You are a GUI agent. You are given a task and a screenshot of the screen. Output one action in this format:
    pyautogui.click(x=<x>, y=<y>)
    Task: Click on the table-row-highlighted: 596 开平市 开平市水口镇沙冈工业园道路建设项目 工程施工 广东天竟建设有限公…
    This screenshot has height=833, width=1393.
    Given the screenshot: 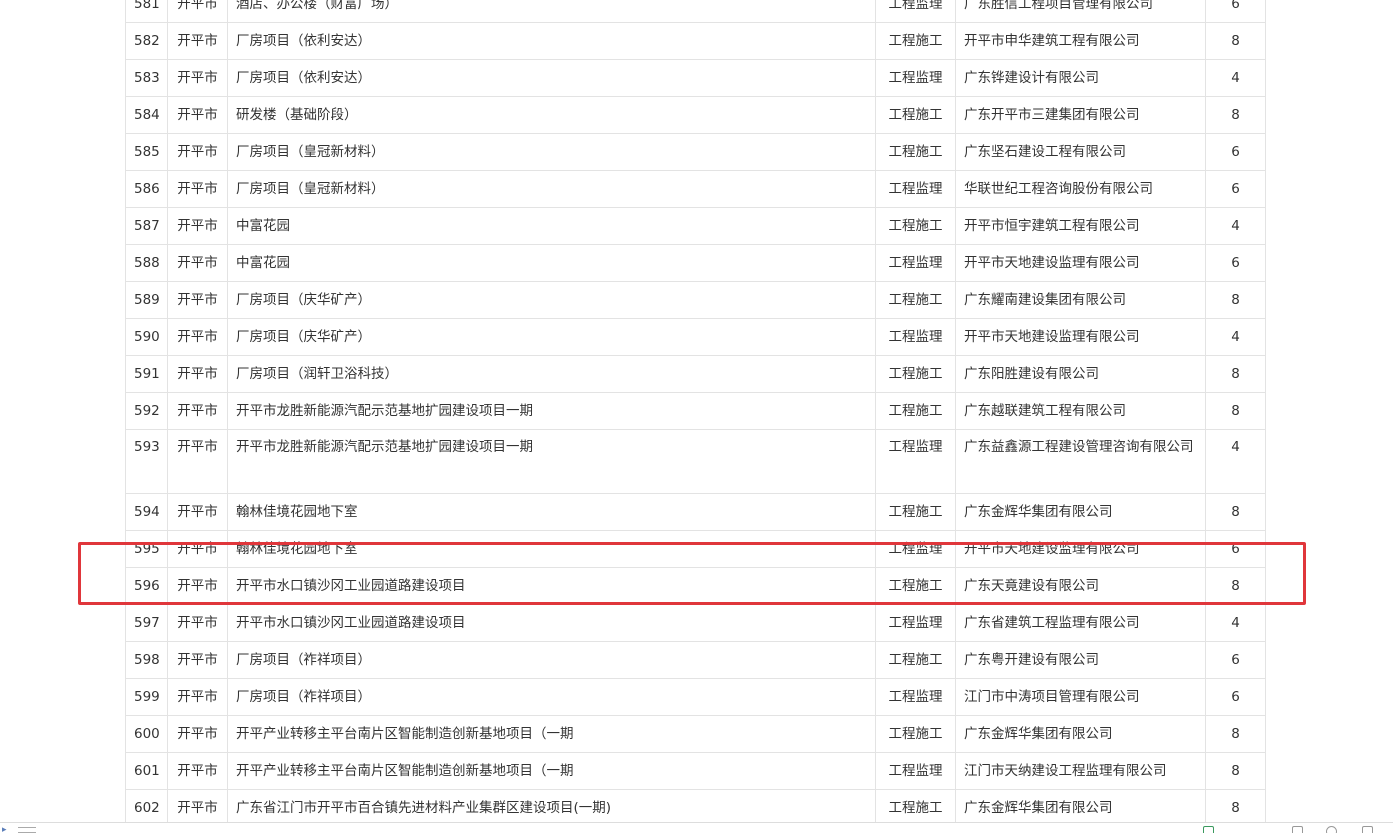 What is the action you would take?
    pyautogui.click(x=695, y=586)
    